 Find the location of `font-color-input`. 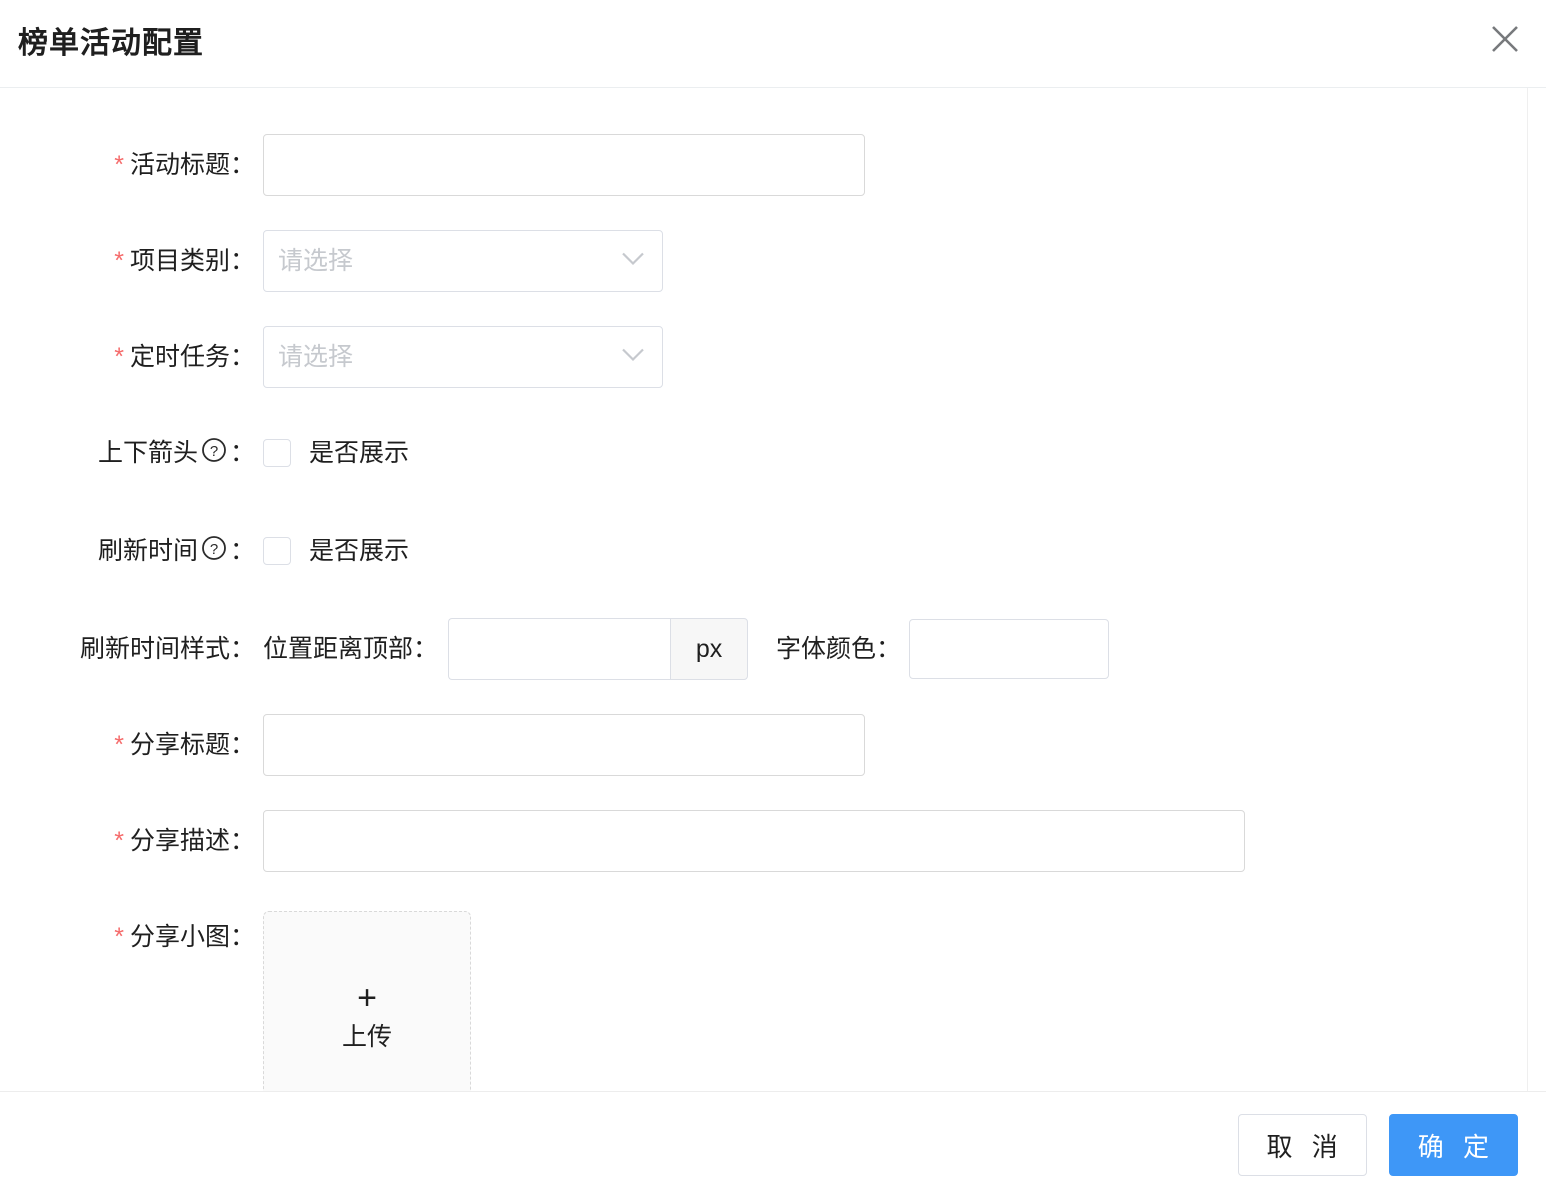

font-color-input is located at coordinates (1009, 649).